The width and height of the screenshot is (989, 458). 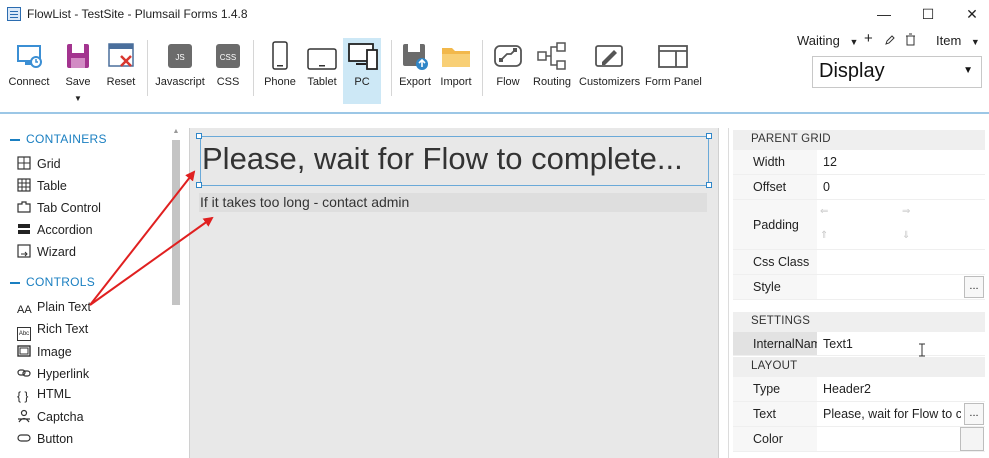 I want to click on layout-header: LAYOUT, so click(x=859, y=367).